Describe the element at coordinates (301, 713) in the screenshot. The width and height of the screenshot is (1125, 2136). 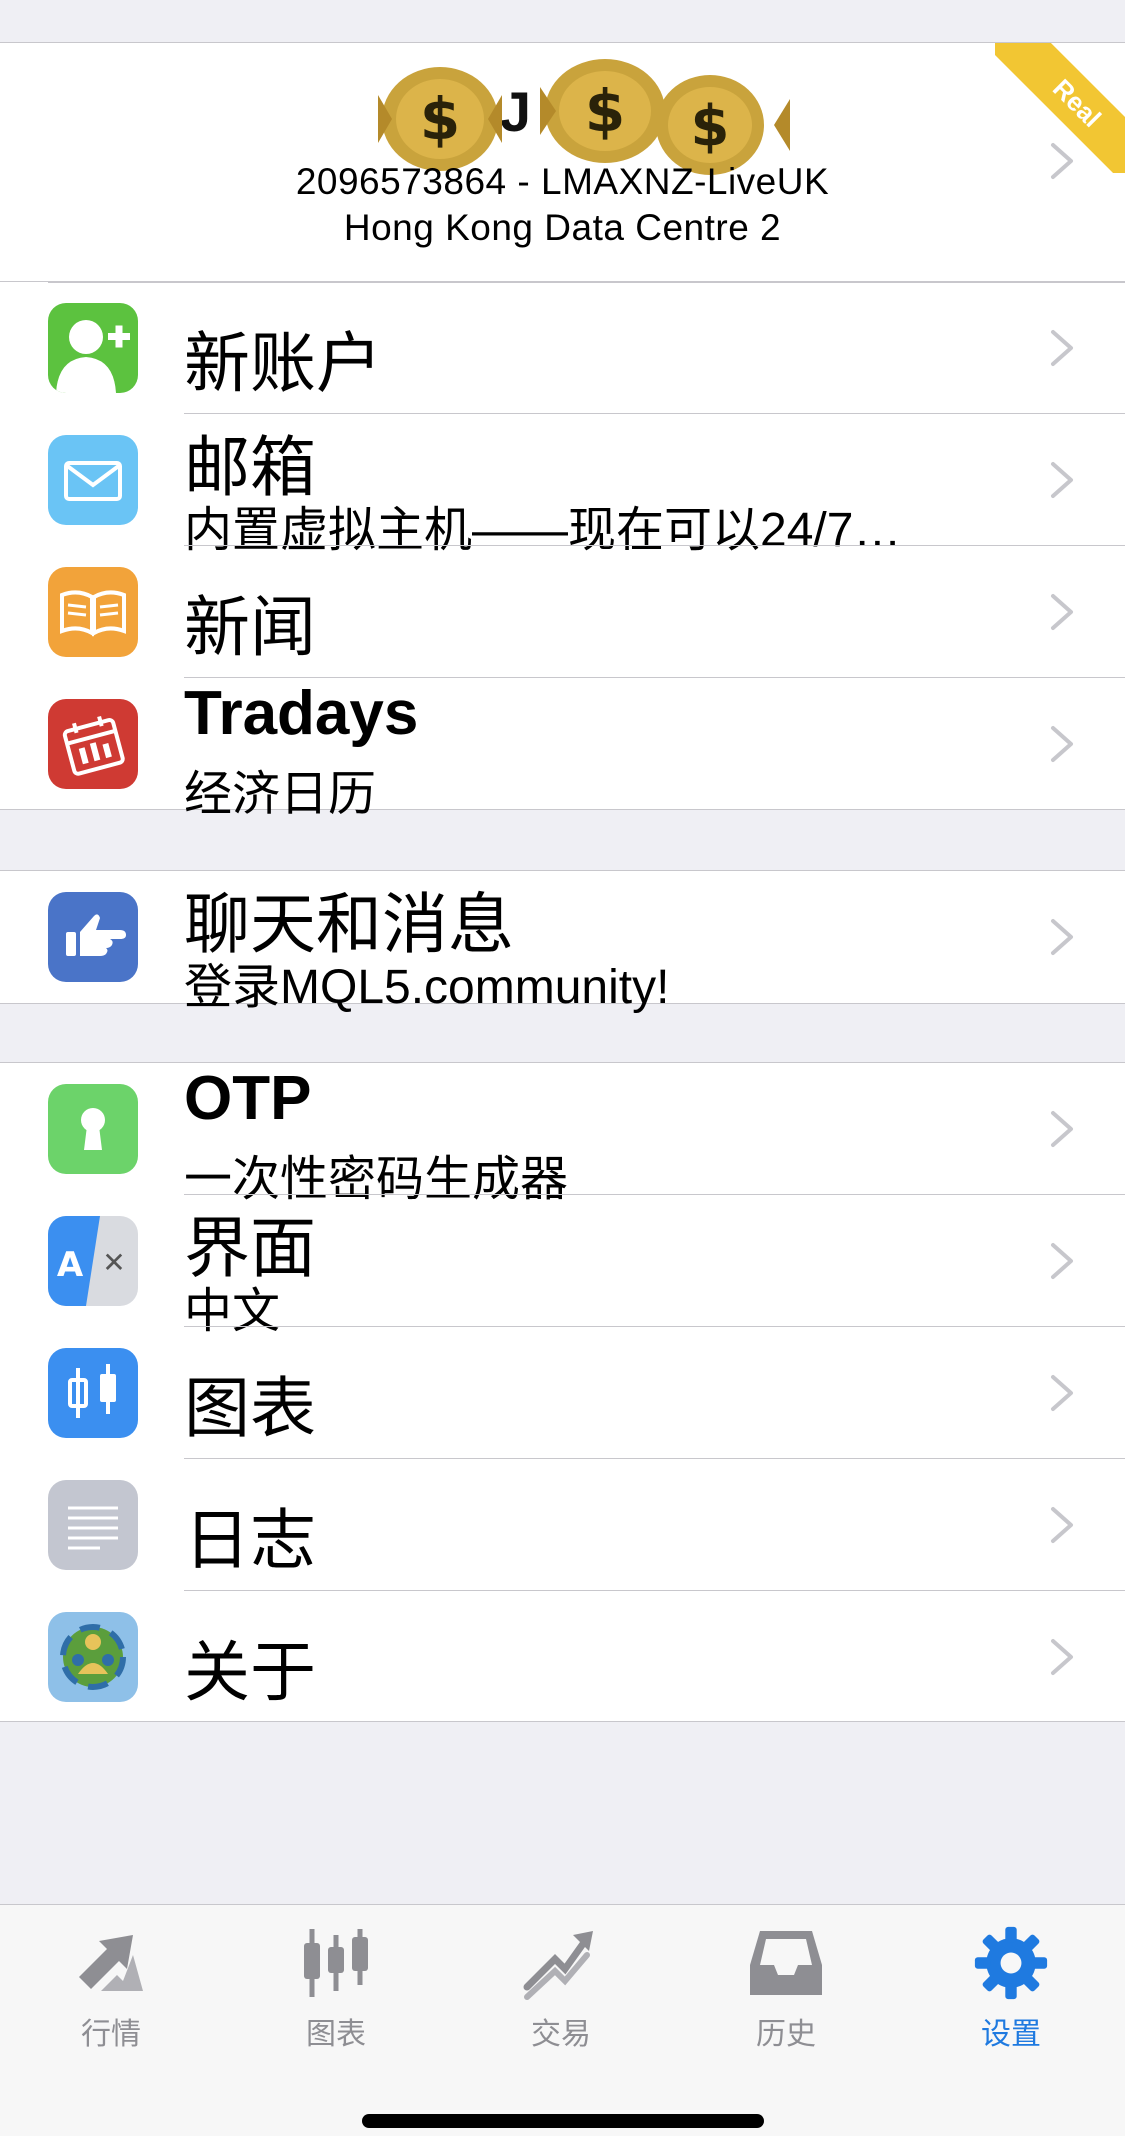
I see `menu-title: Tradays` at that location.